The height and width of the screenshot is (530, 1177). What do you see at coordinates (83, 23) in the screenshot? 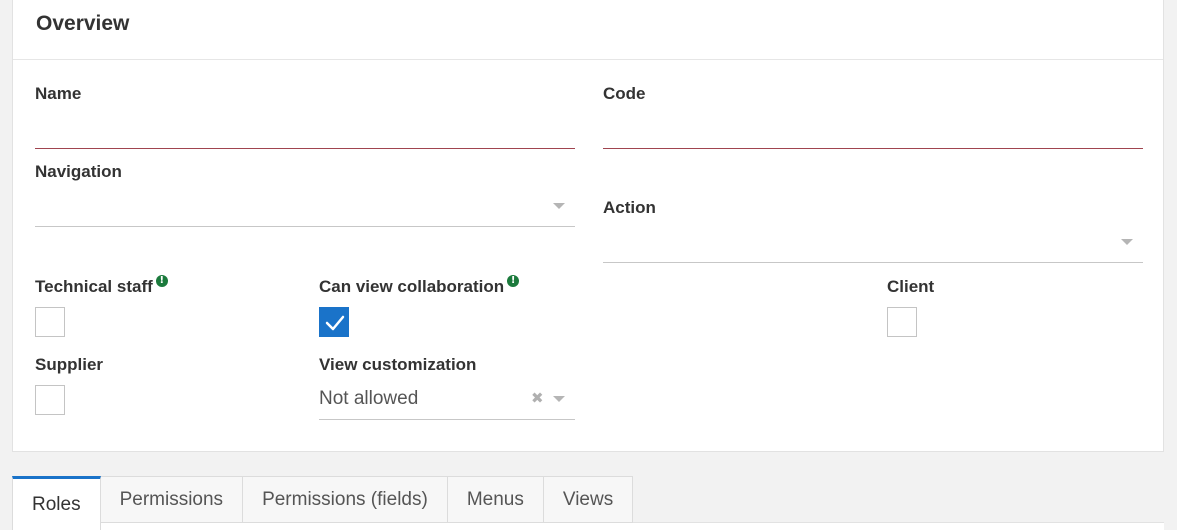
I see `panel-title: Overview` at bounding box center [83, 23].